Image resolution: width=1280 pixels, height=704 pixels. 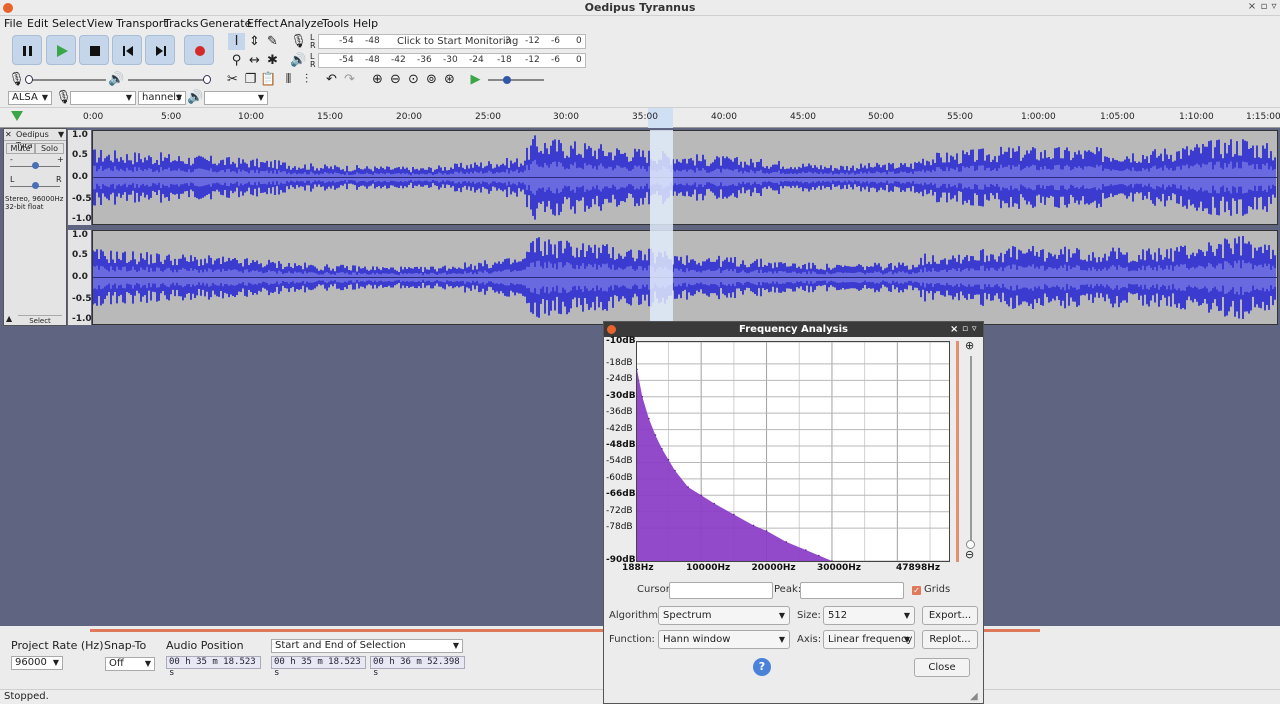 What do you see at coordinates (1274, 6) in the screenshot?
I see `minimize-window-icon: ▿` at bounding box center [1274, 6].